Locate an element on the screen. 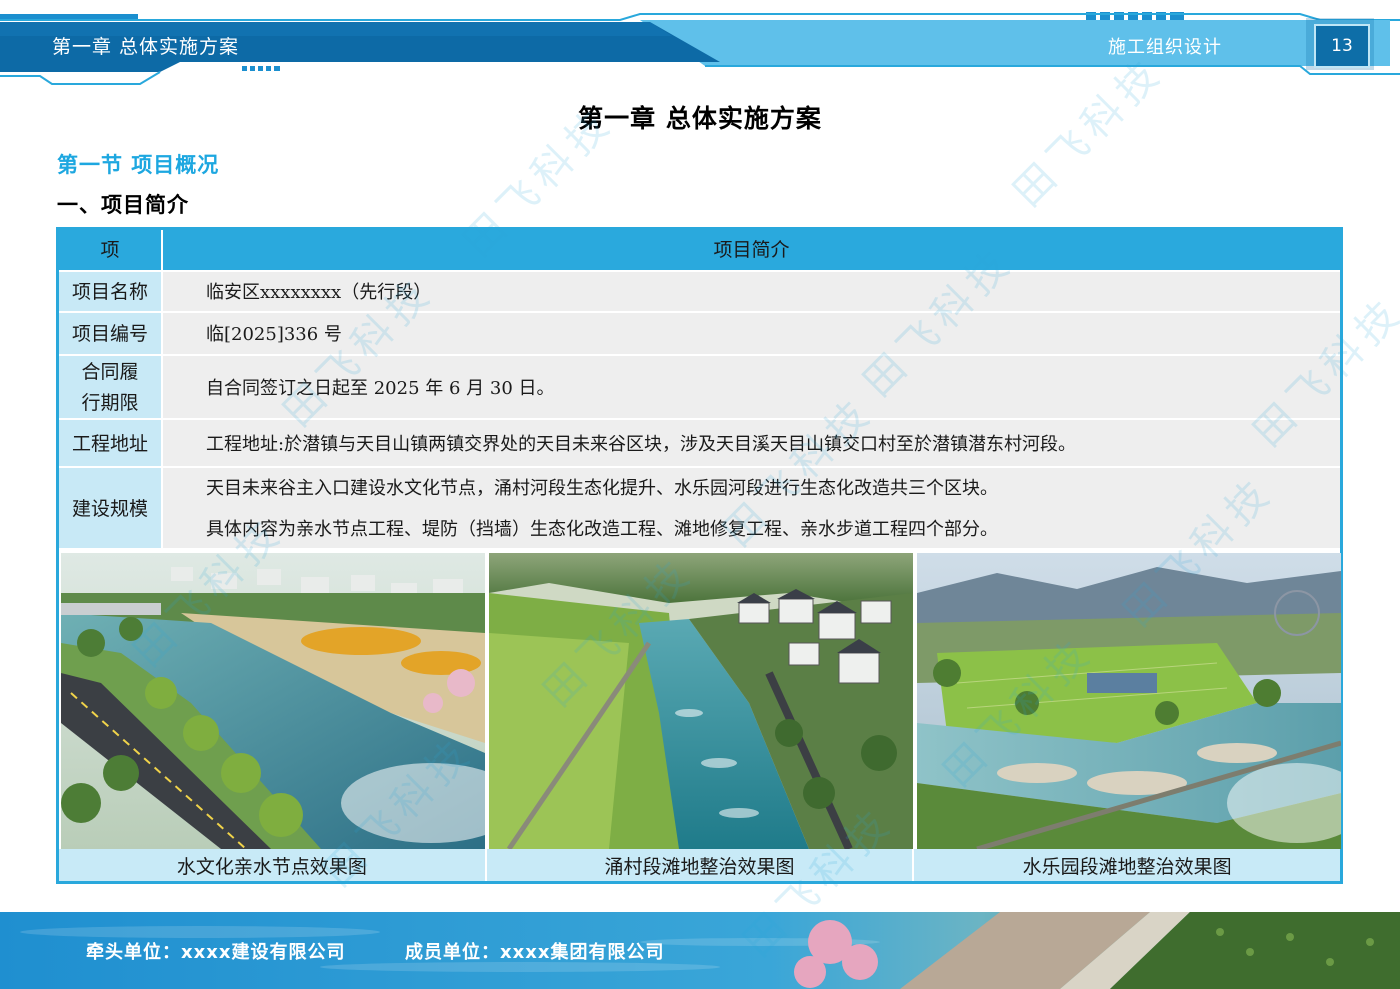 This screenshot has width=1400, height=989. footer-member-unit: 成员单位：xxxx集团有限公司 is located at coordinates (535, 952).